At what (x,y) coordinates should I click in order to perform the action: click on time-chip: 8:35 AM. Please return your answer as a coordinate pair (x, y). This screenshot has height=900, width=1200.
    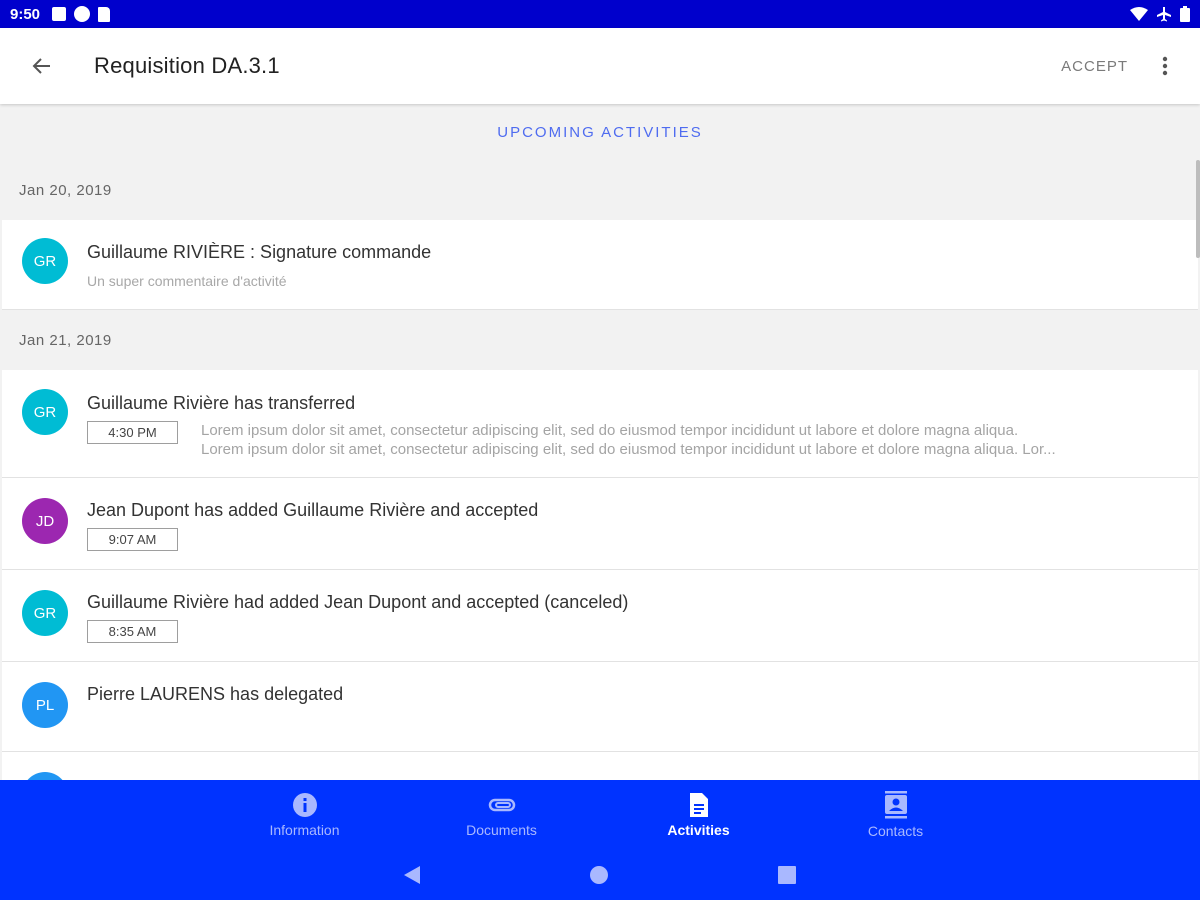
    Looking at the image, I should click on (132, 631).